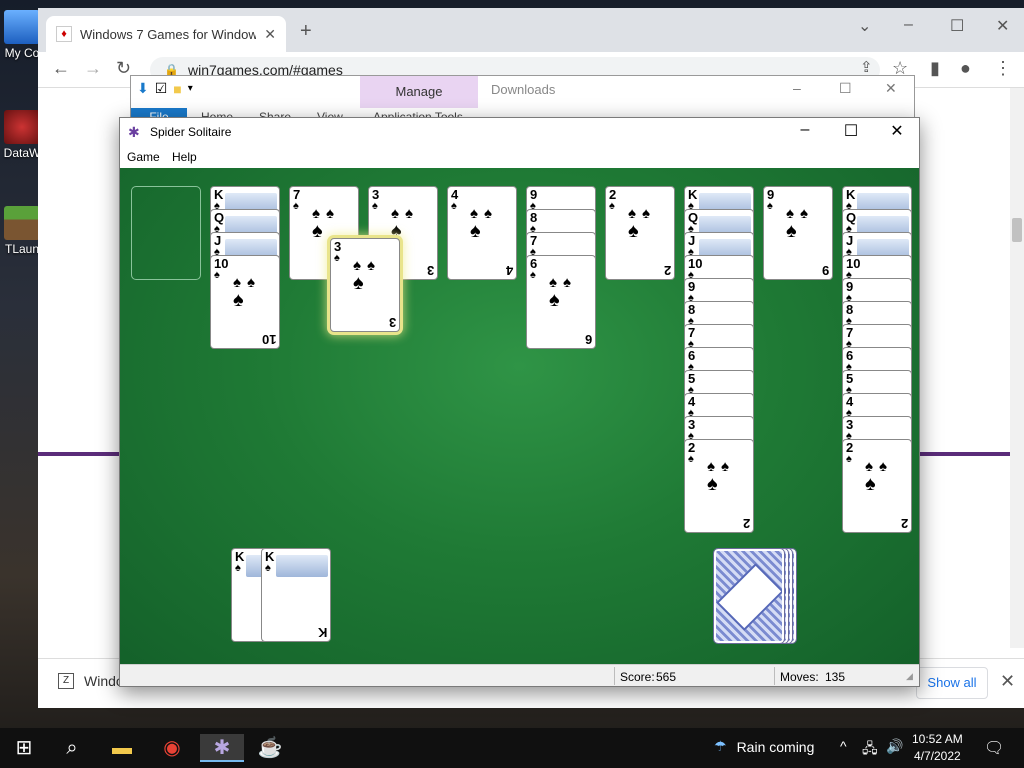 Image resolution: width=1024 pixels, height=768 pixels. I want to click on new-tab-icon: +, so click(306, 31).